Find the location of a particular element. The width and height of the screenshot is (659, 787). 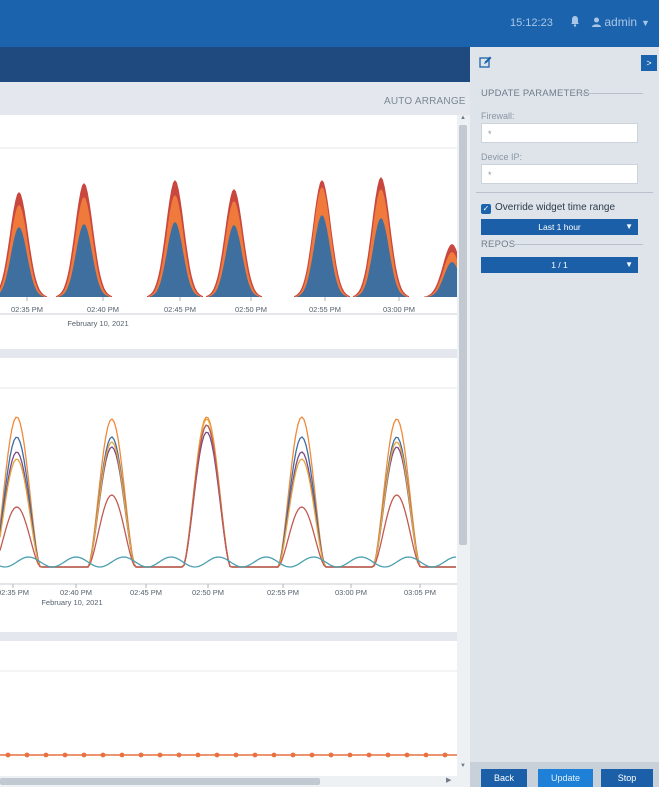

collapse-panel-button: > is located at coordinates (649, 63).